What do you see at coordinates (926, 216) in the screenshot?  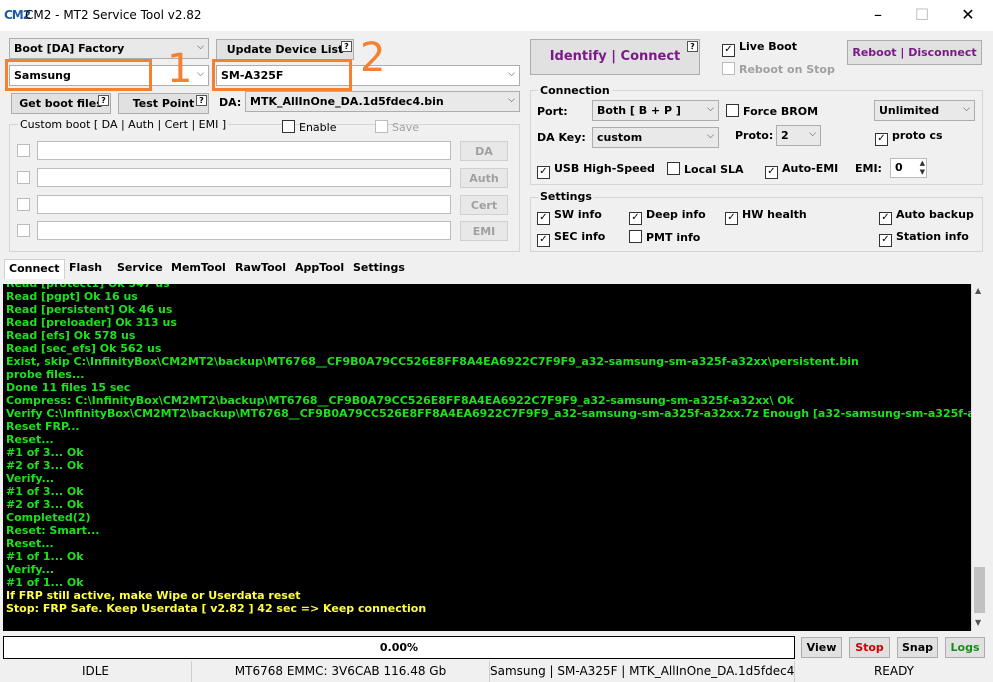 I see `auto-backup-checkbox: ✓ Auto backup` at bounding box center [926, 216].